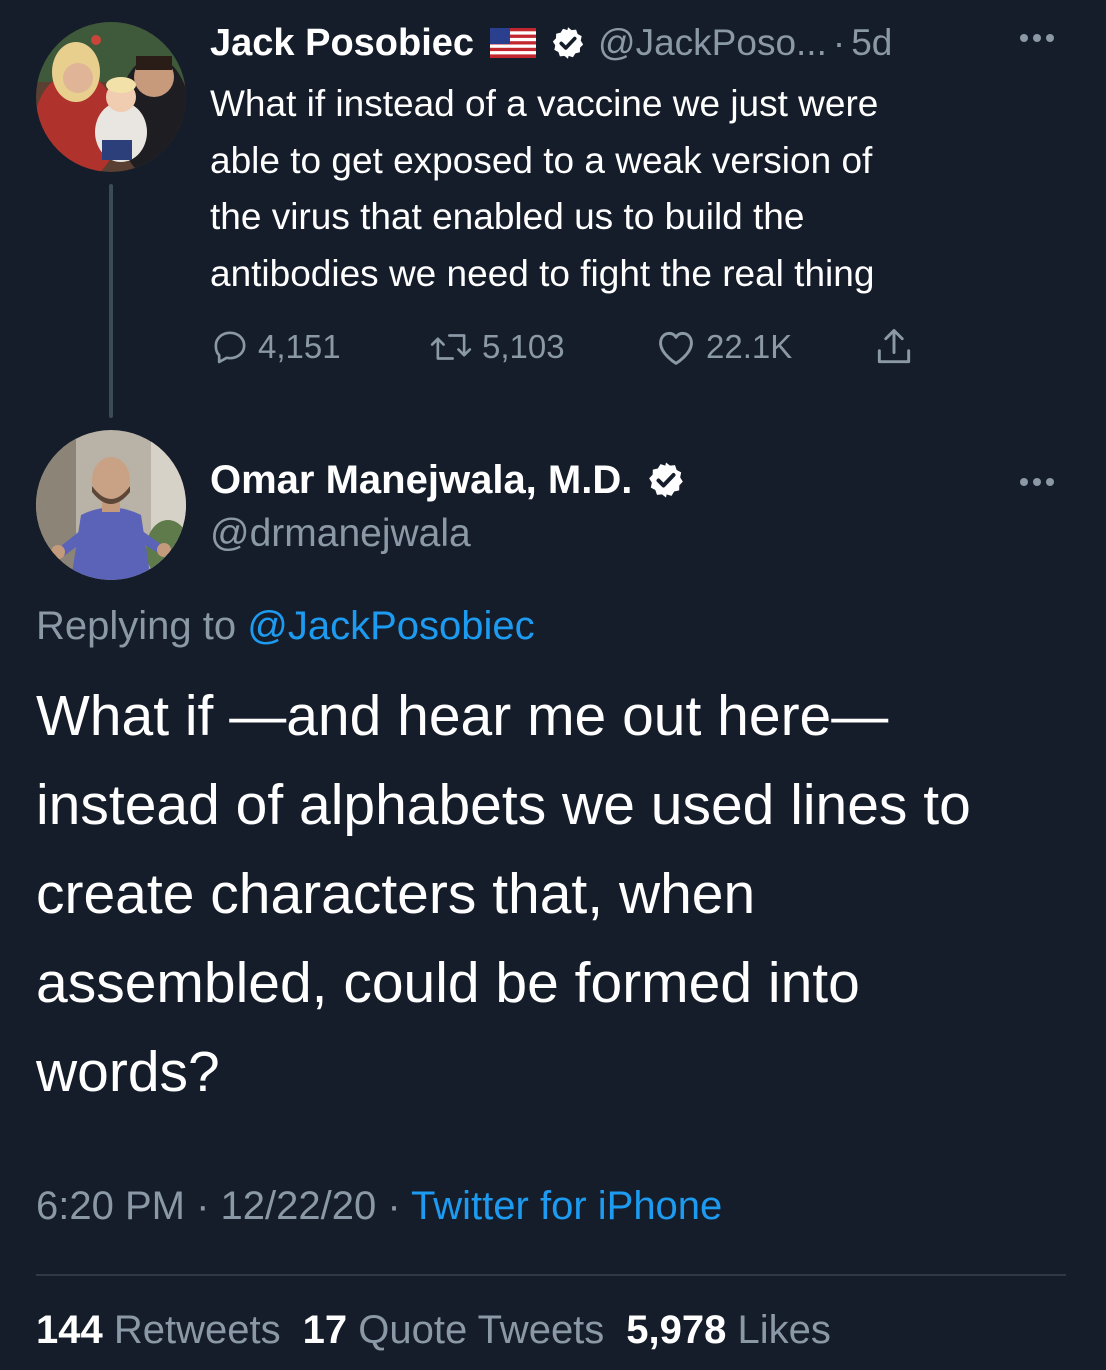  I want to click on retweets-stat: 144 Retweets, so click(158, 1330).